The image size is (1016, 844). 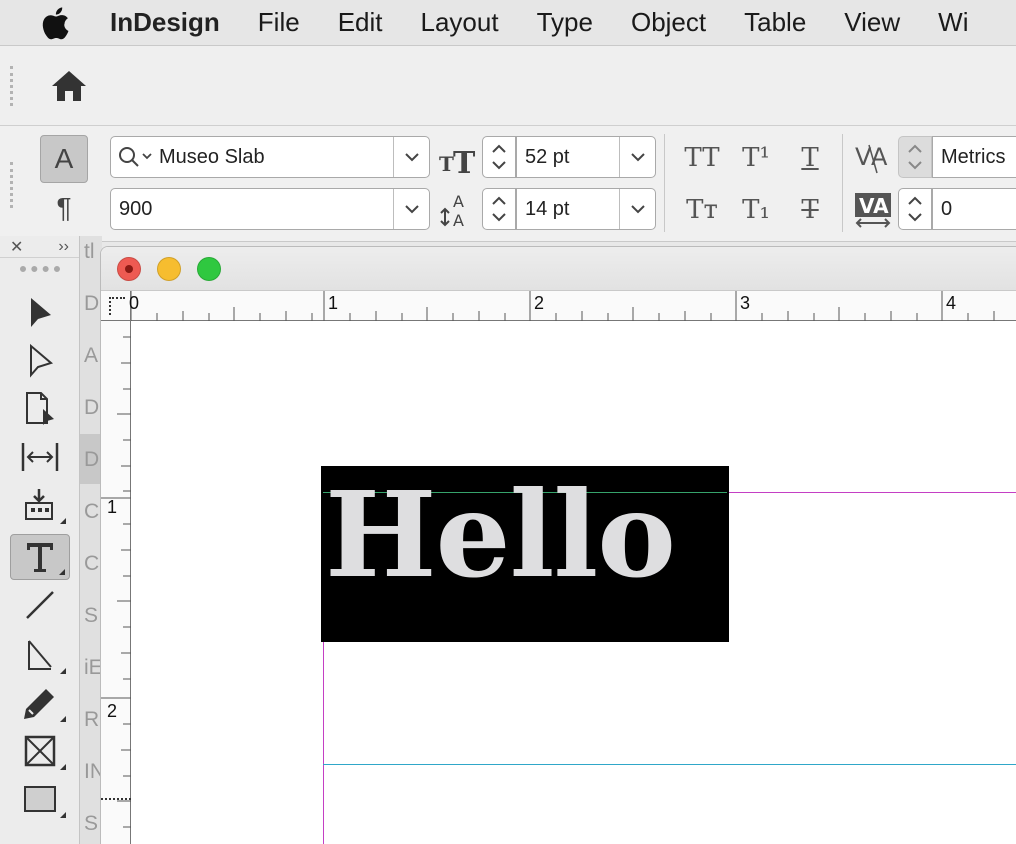 I want to click on page-tool, so click(x=40, y=409).